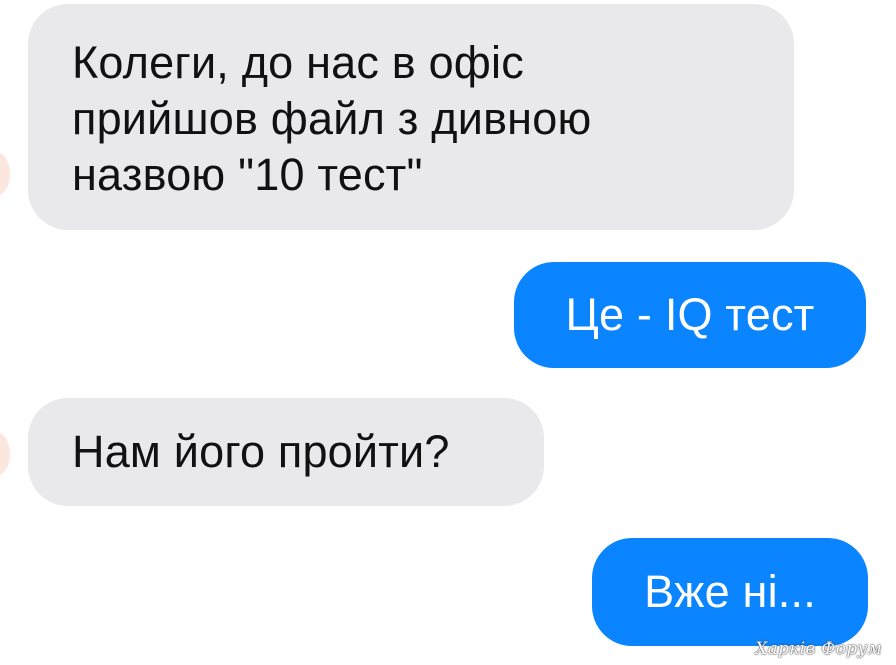 This screenshot has width=896, height=665. I want to click on watermark-label: Харків Форум, so click(818, 649).